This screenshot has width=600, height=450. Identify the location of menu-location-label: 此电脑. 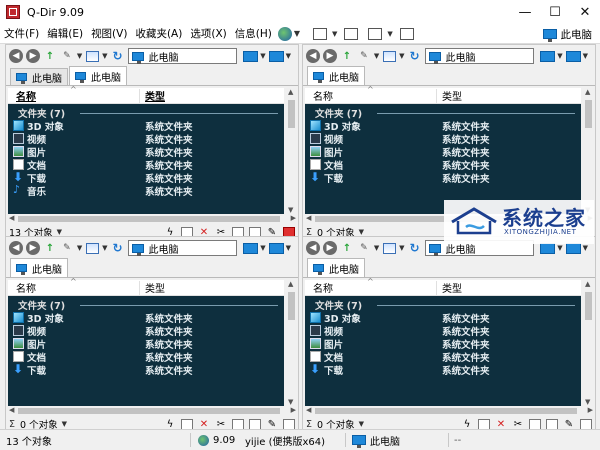
(577, 34).